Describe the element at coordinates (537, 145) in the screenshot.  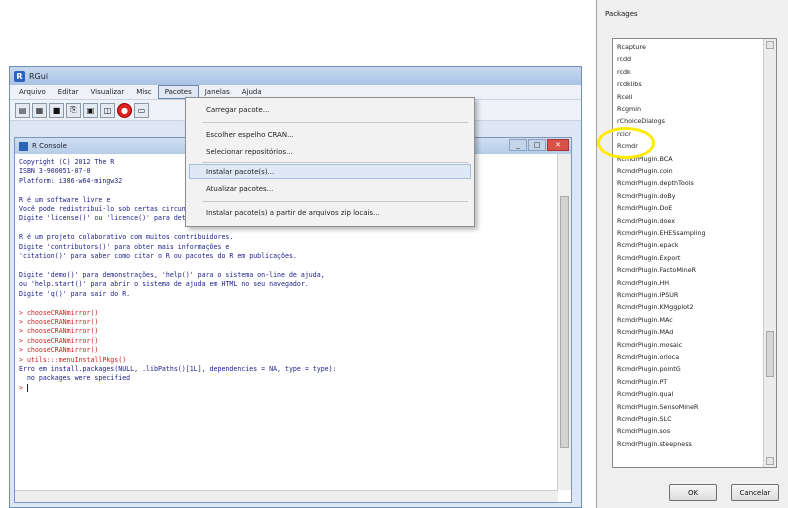
I see `maximize-button: □` at that location.